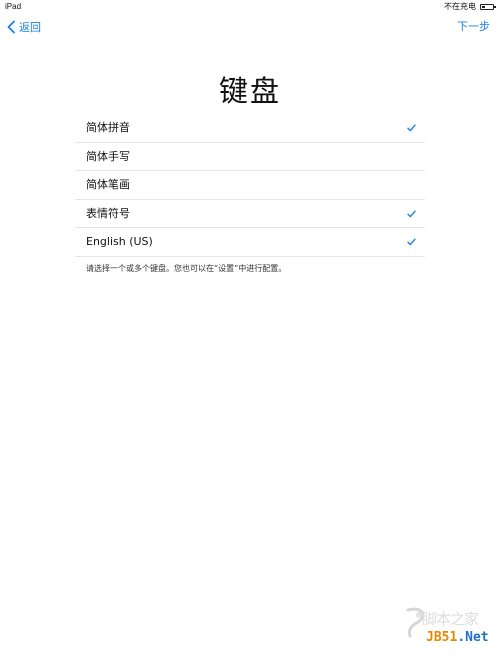 The width and height of the screenshot is (500, 666). What do you see at coordinates (108, 127) in the screenshot?
I see `keyboard-option-label: 简体拼音` at bounding box center [108, 127].